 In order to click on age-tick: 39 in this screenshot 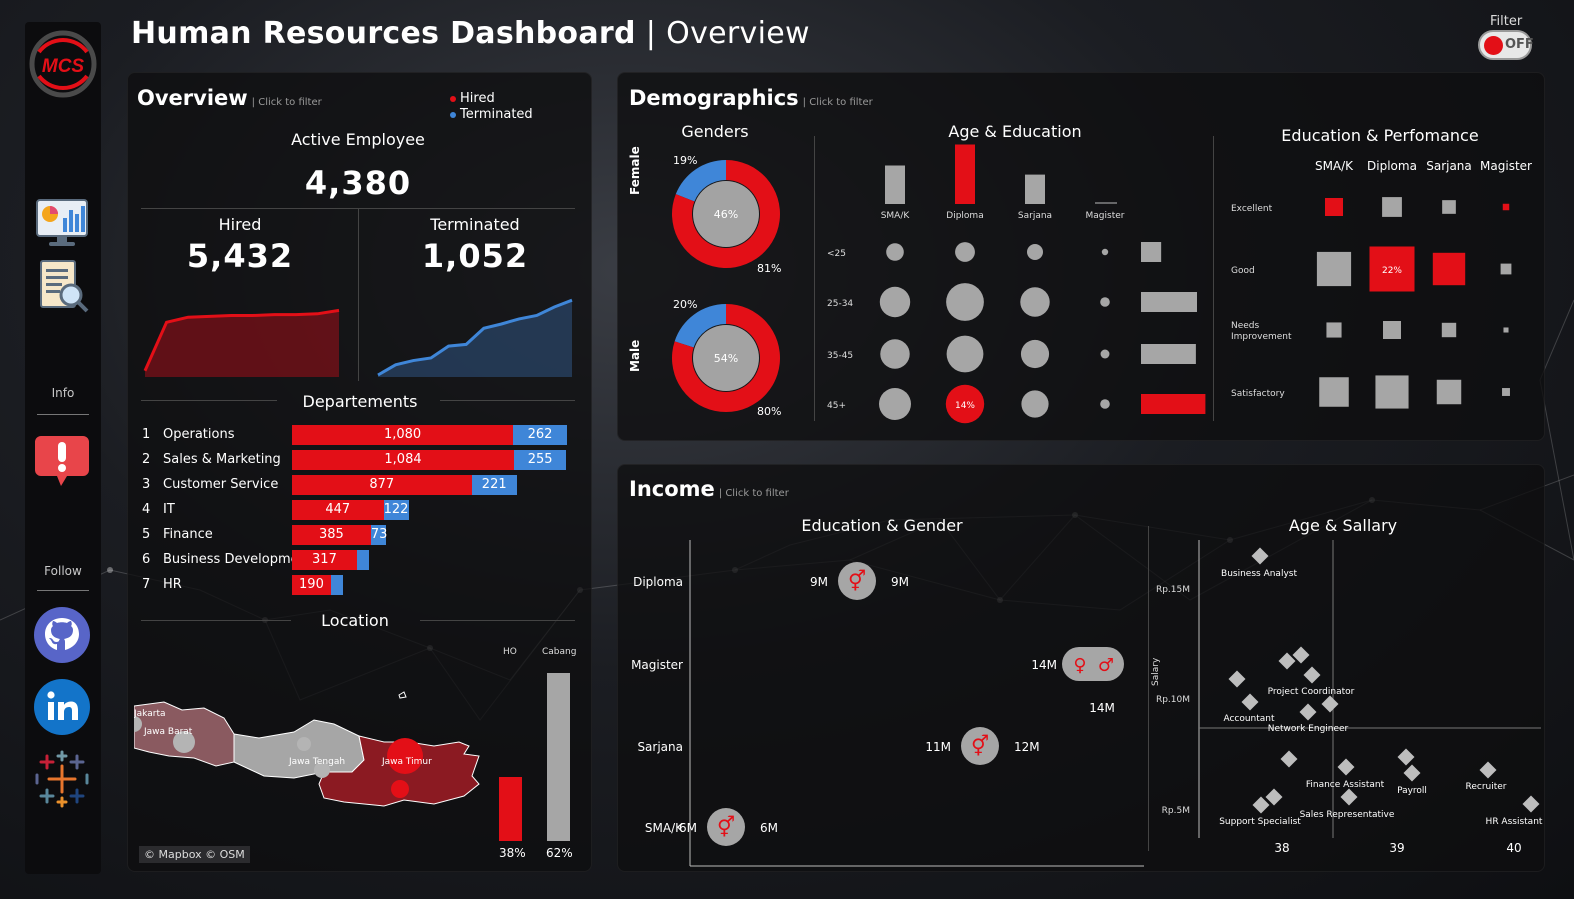, I will do `click(1396, 848)`.